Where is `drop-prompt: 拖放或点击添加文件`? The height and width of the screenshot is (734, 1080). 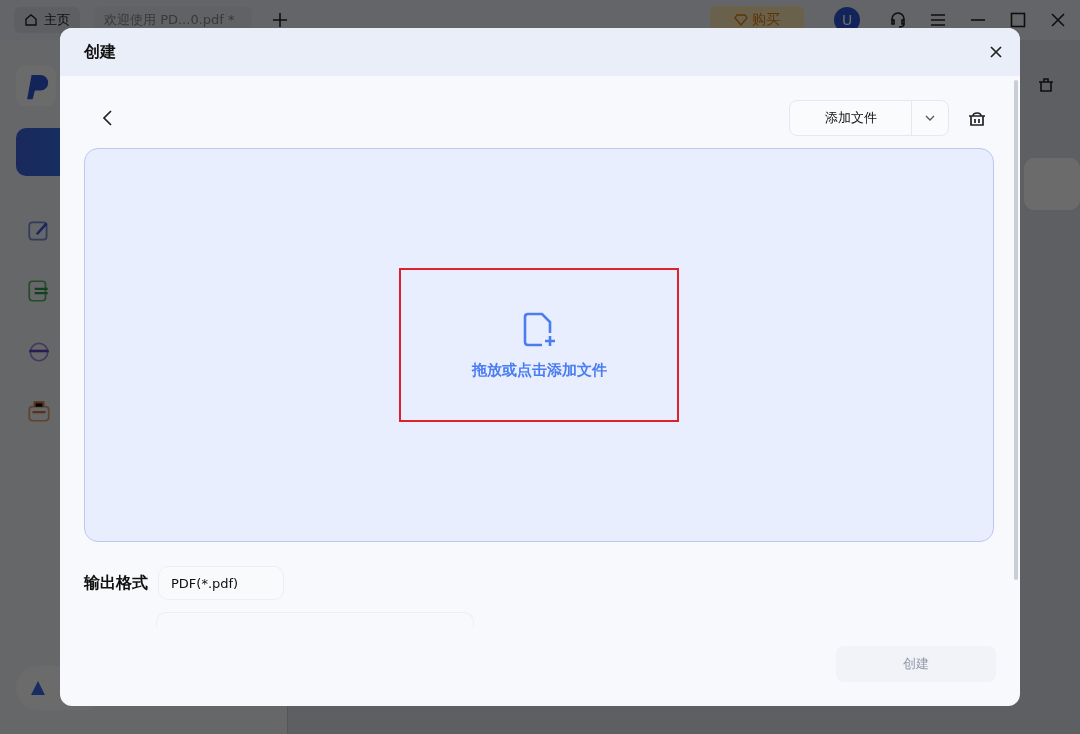
drop-prompt: 拖放或点击添加文件 is located at coordinates (539, 370).